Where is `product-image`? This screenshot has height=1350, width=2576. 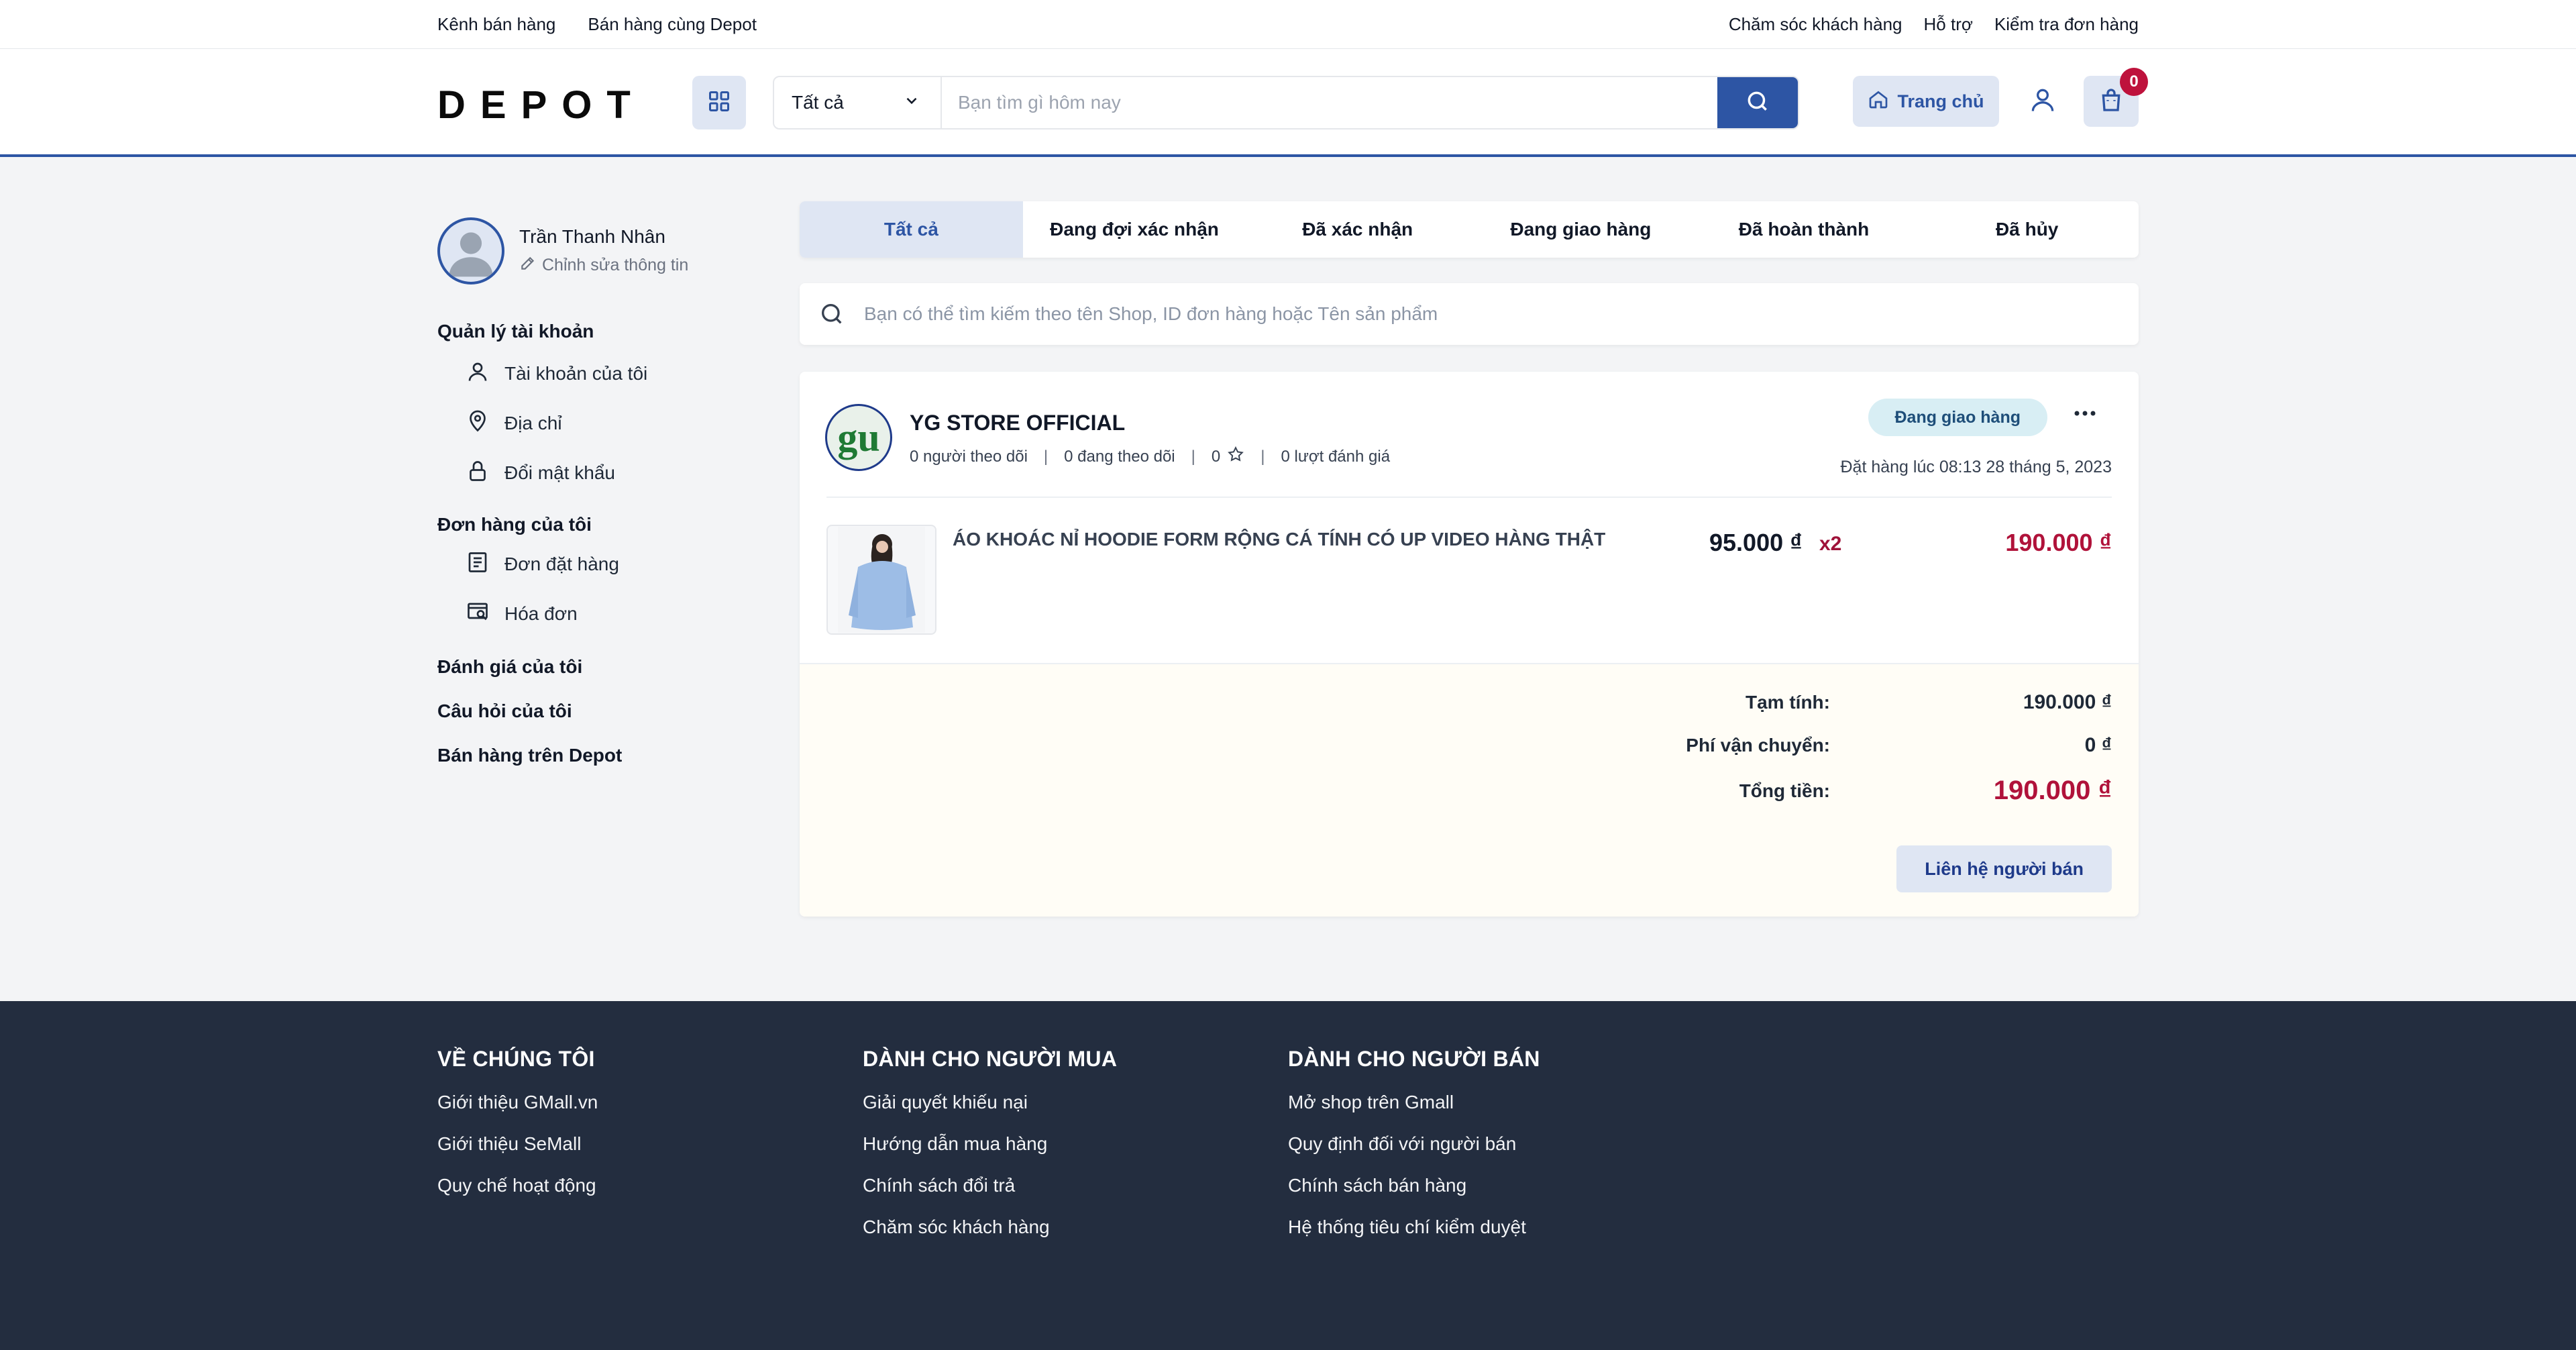 product-image is located at coordinates (881, 580).